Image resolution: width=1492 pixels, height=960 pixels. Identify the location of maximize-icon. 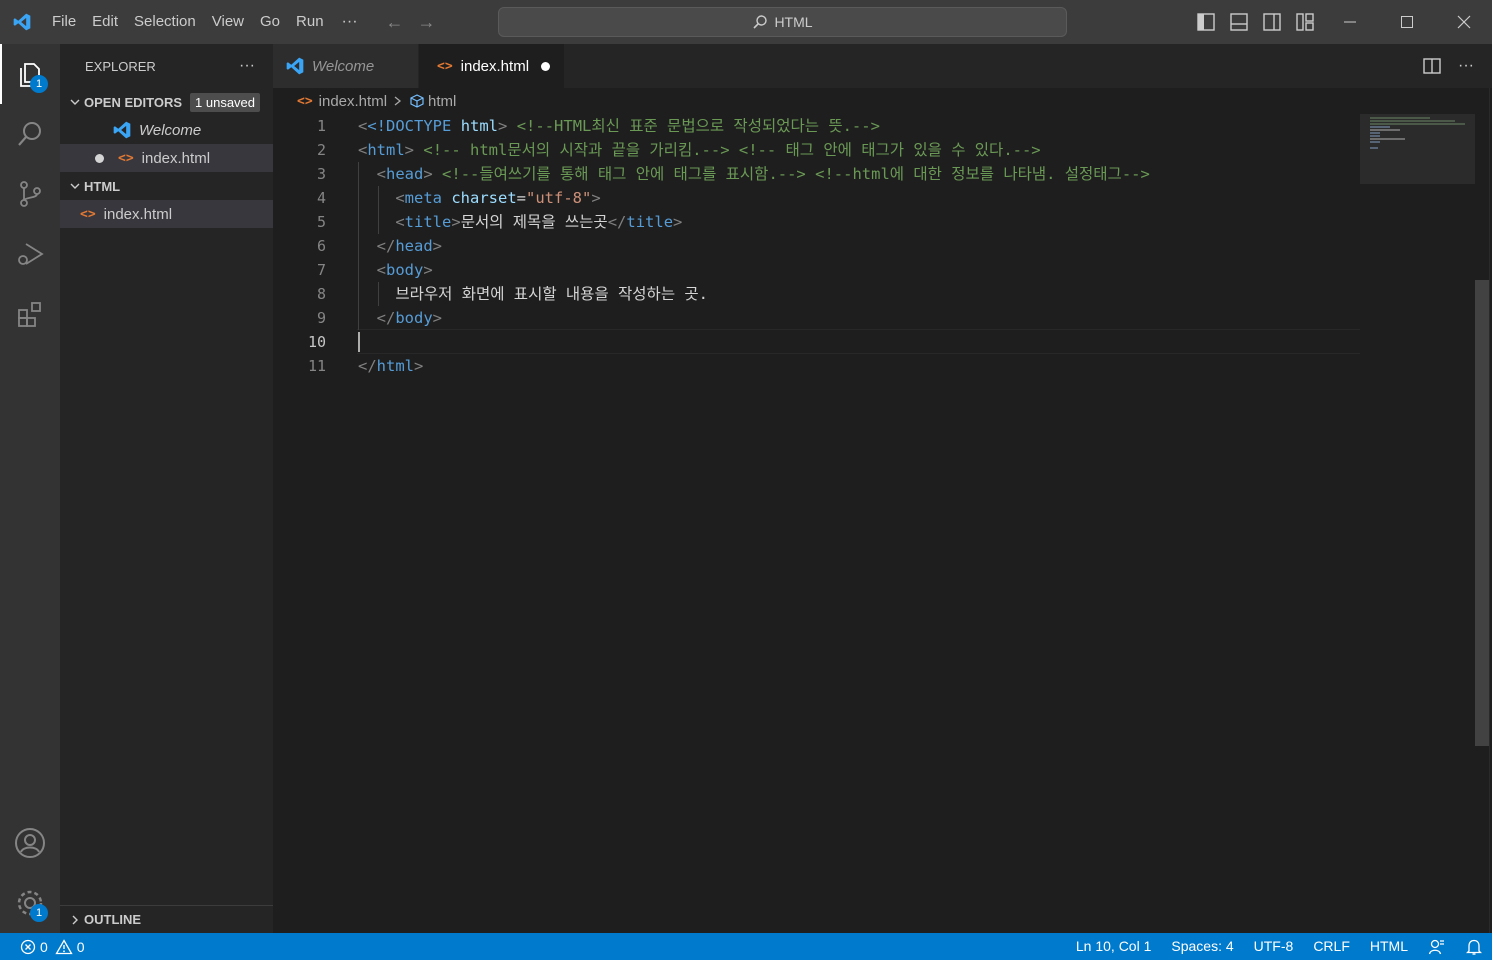
(1406, 22).